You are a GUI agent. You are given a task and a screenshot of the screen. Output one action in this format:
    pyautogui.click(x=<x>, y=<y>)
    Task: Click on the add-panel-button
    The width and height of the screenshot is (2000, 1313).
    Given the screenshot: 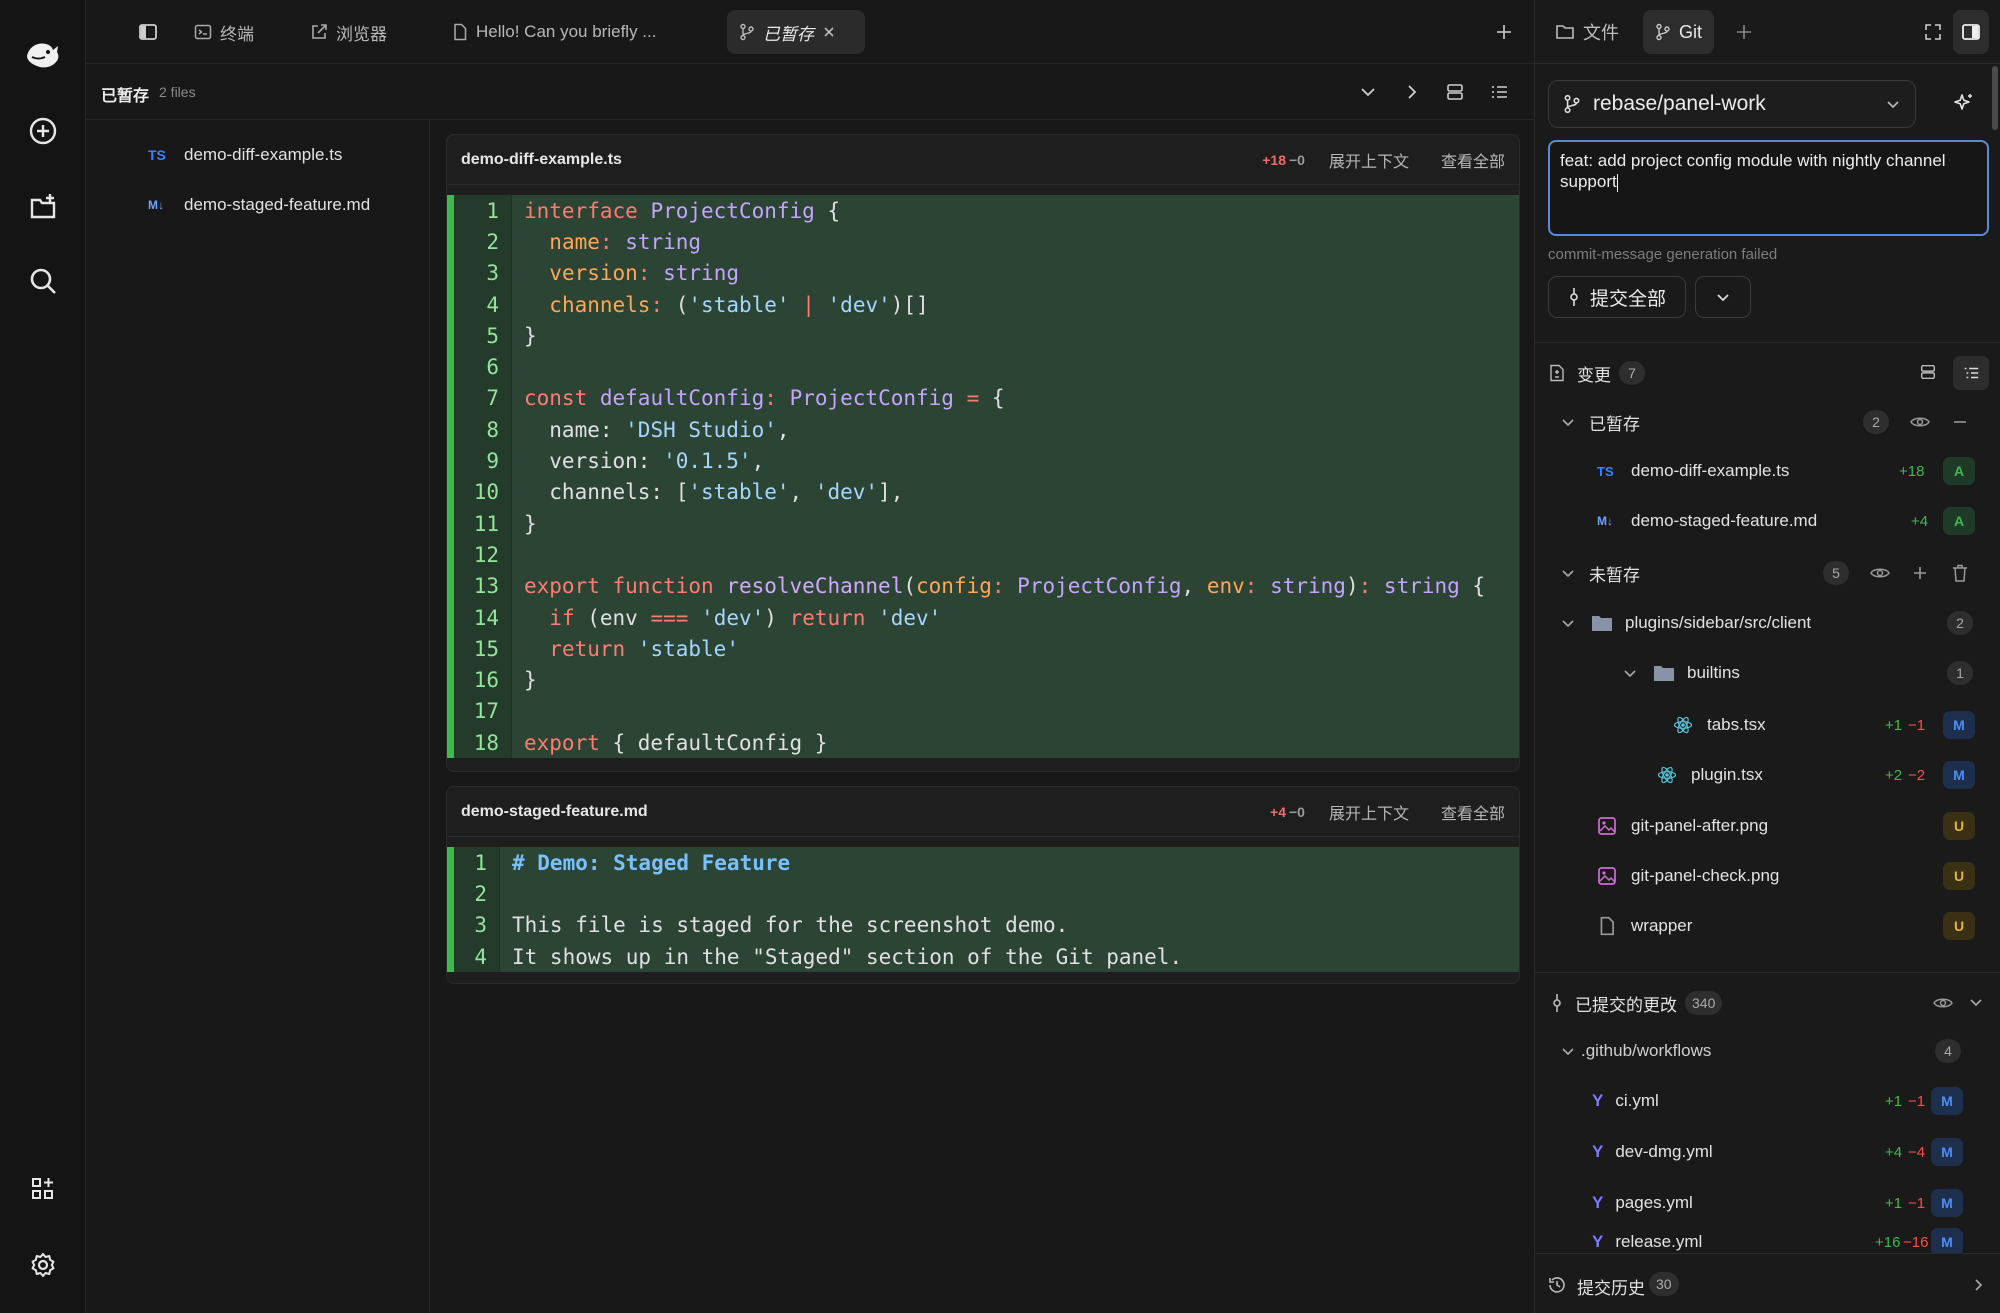 What is the action you would take?
    pyautogui.click(x=1744, y=32)
    